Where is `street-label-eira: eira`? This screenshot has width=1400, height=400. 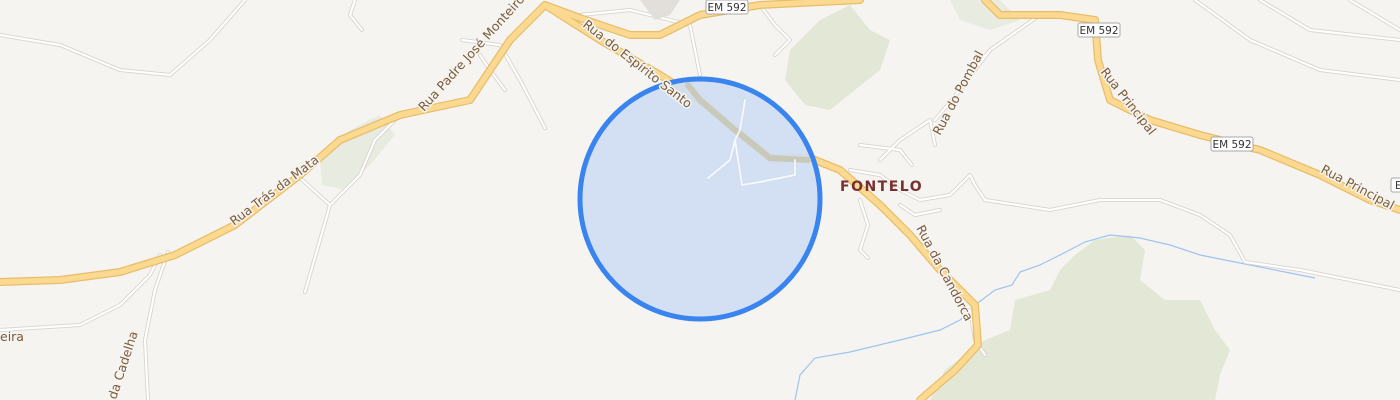
street-label-eira: eira is located at coordinates (12, 336).